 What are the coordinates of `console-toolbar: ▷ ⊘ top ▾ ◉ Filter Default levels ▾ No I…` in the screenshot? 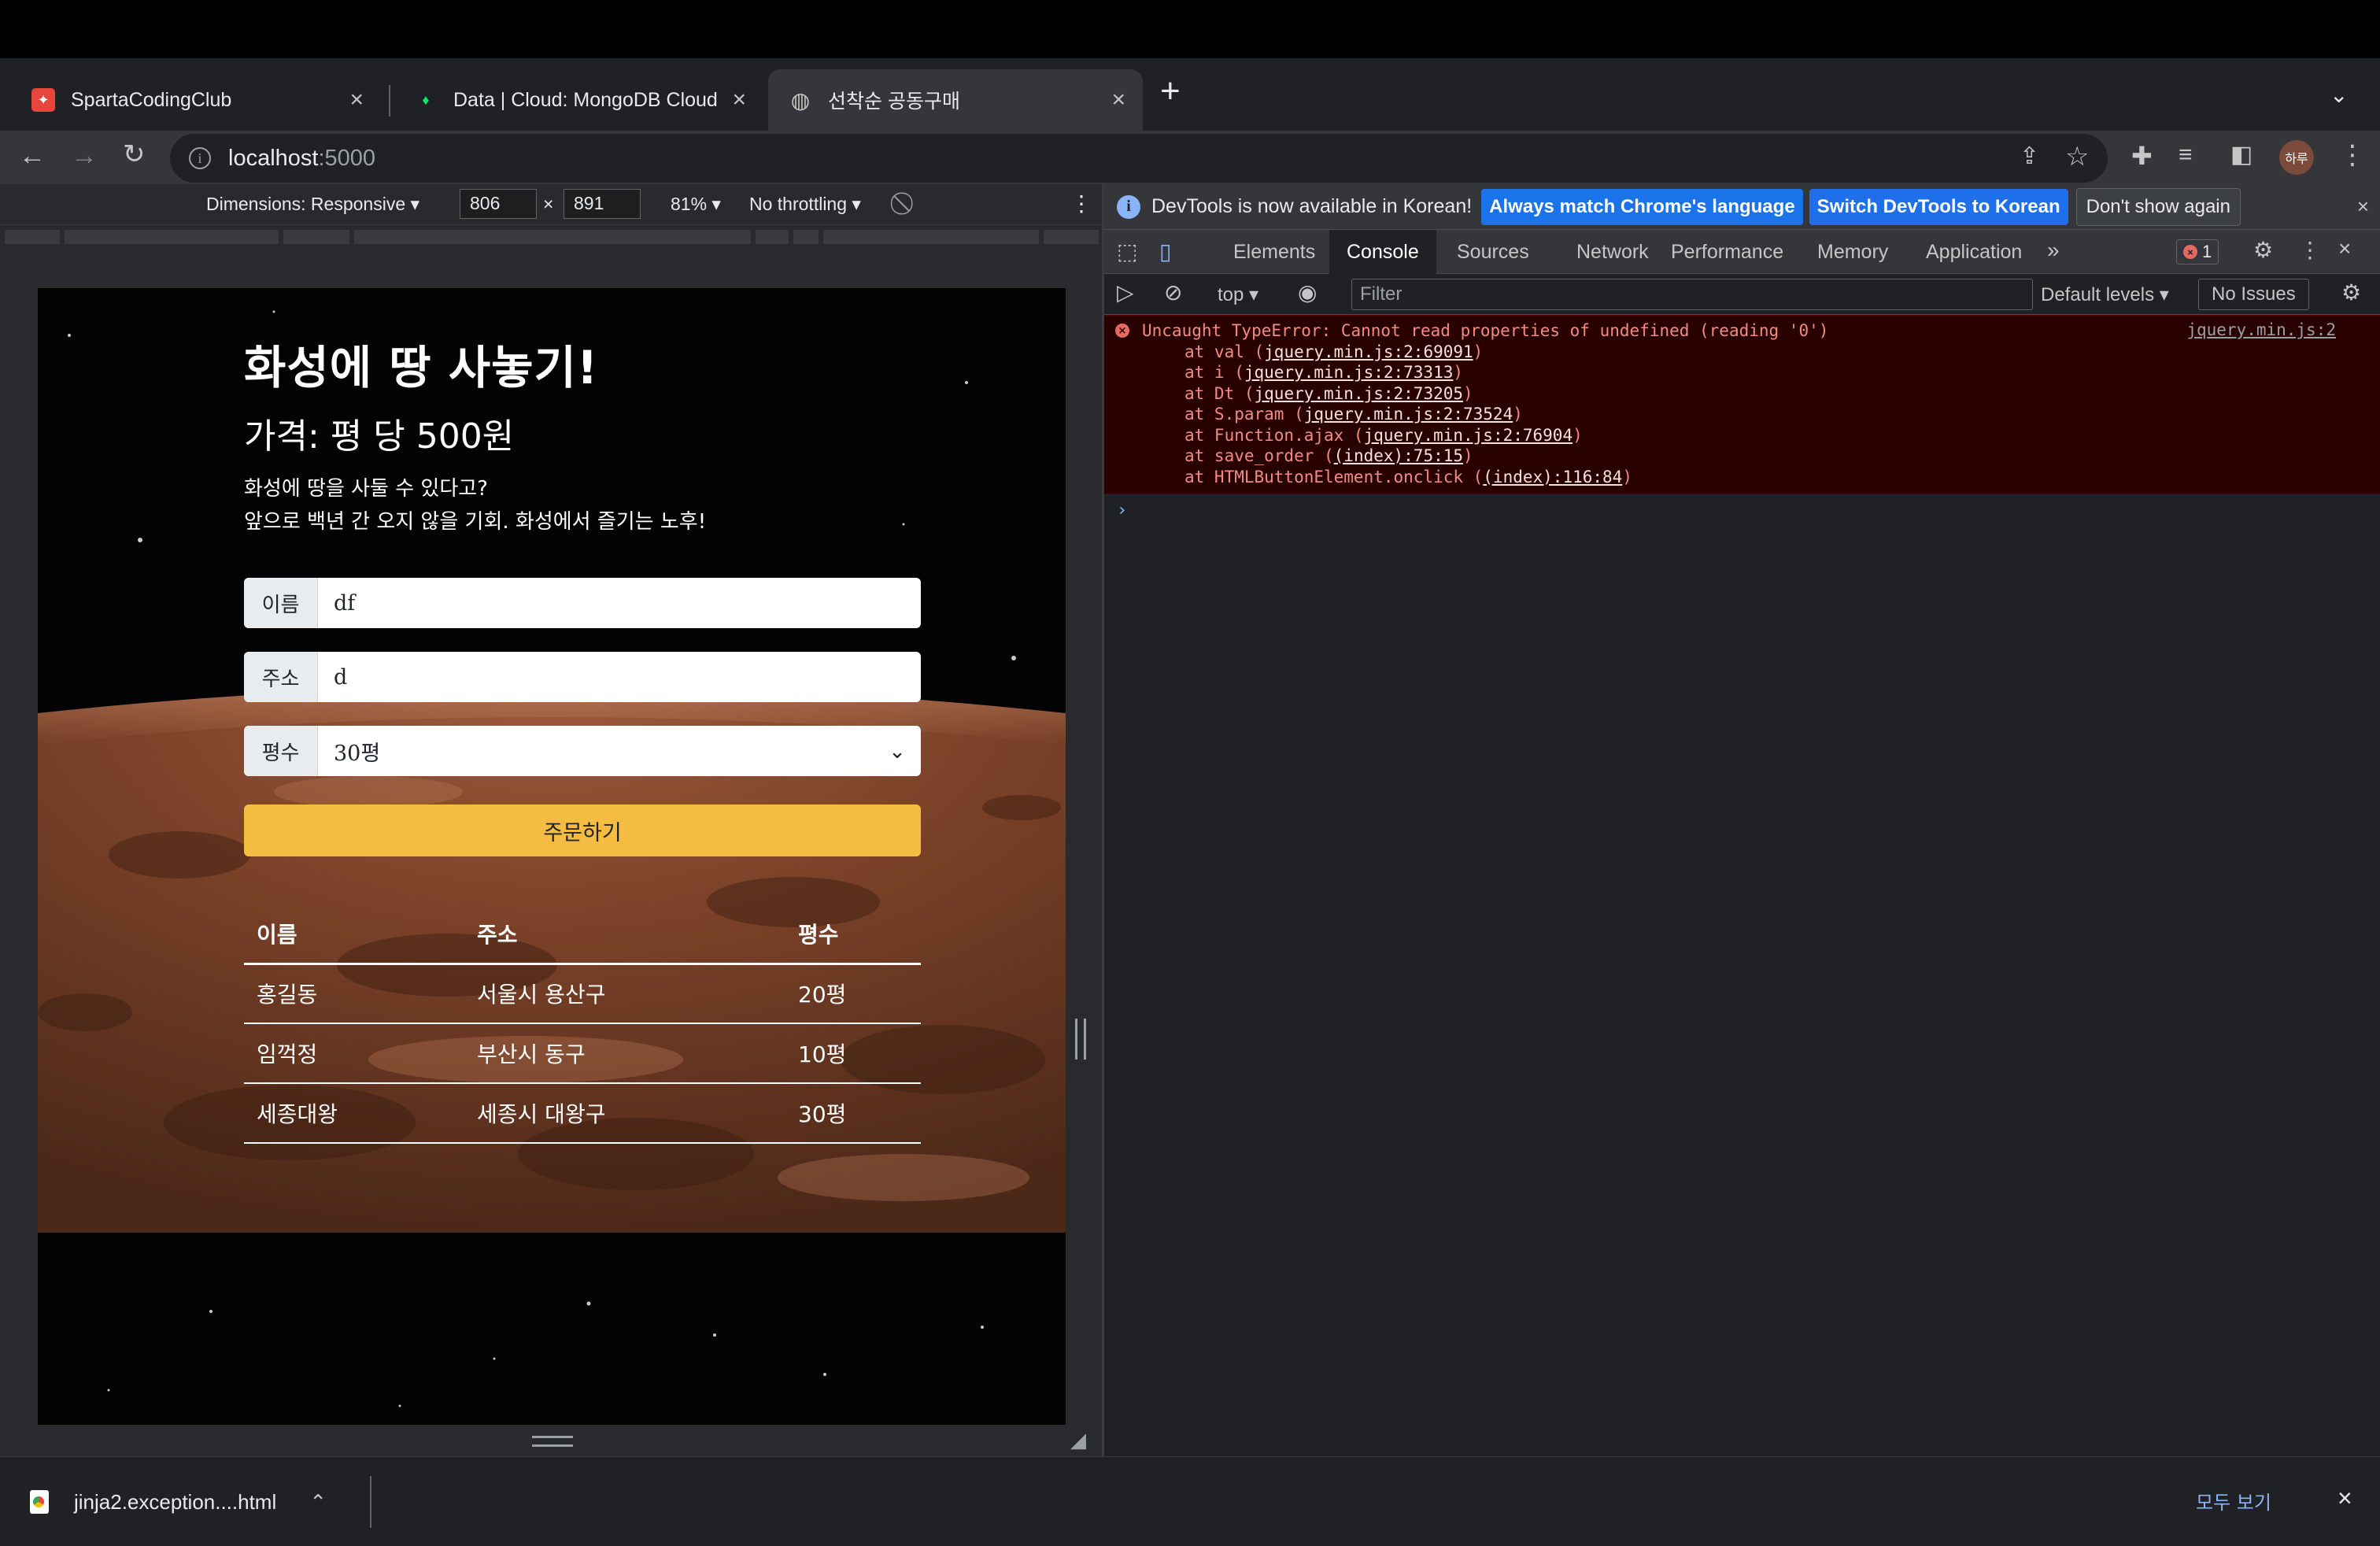 It's located at (1742, 294).